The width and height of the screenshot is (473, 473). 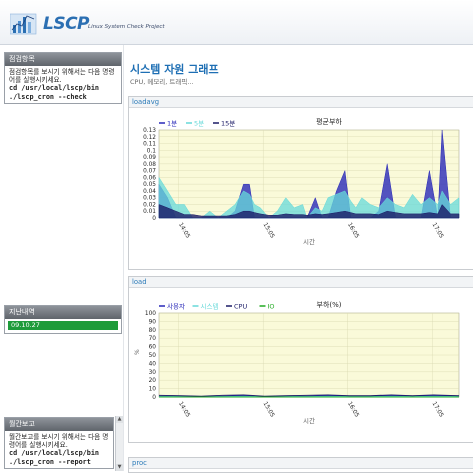 What do you see at coordinates (174, 69) in the screenshot?
I see `page-title: 시스템 자원 그래프` at bounding box center [174, 69].